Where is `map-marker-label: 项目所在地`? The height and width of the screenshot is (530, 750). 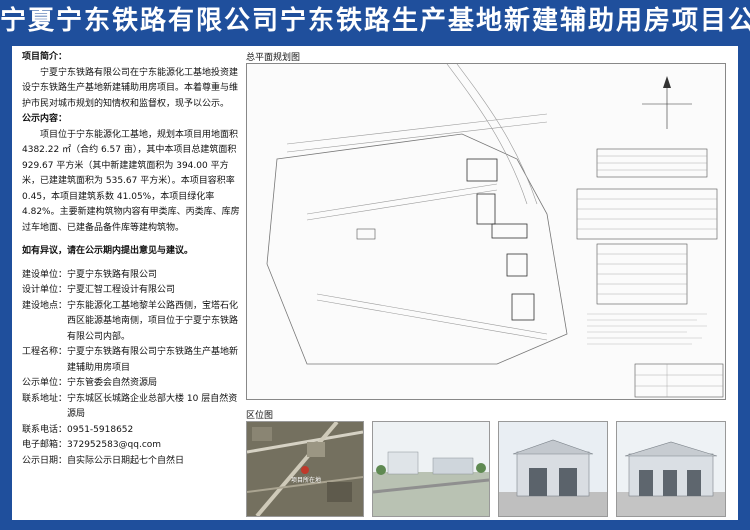 map-marker-label: 项目所在地 is located at coordinates (306, 480).